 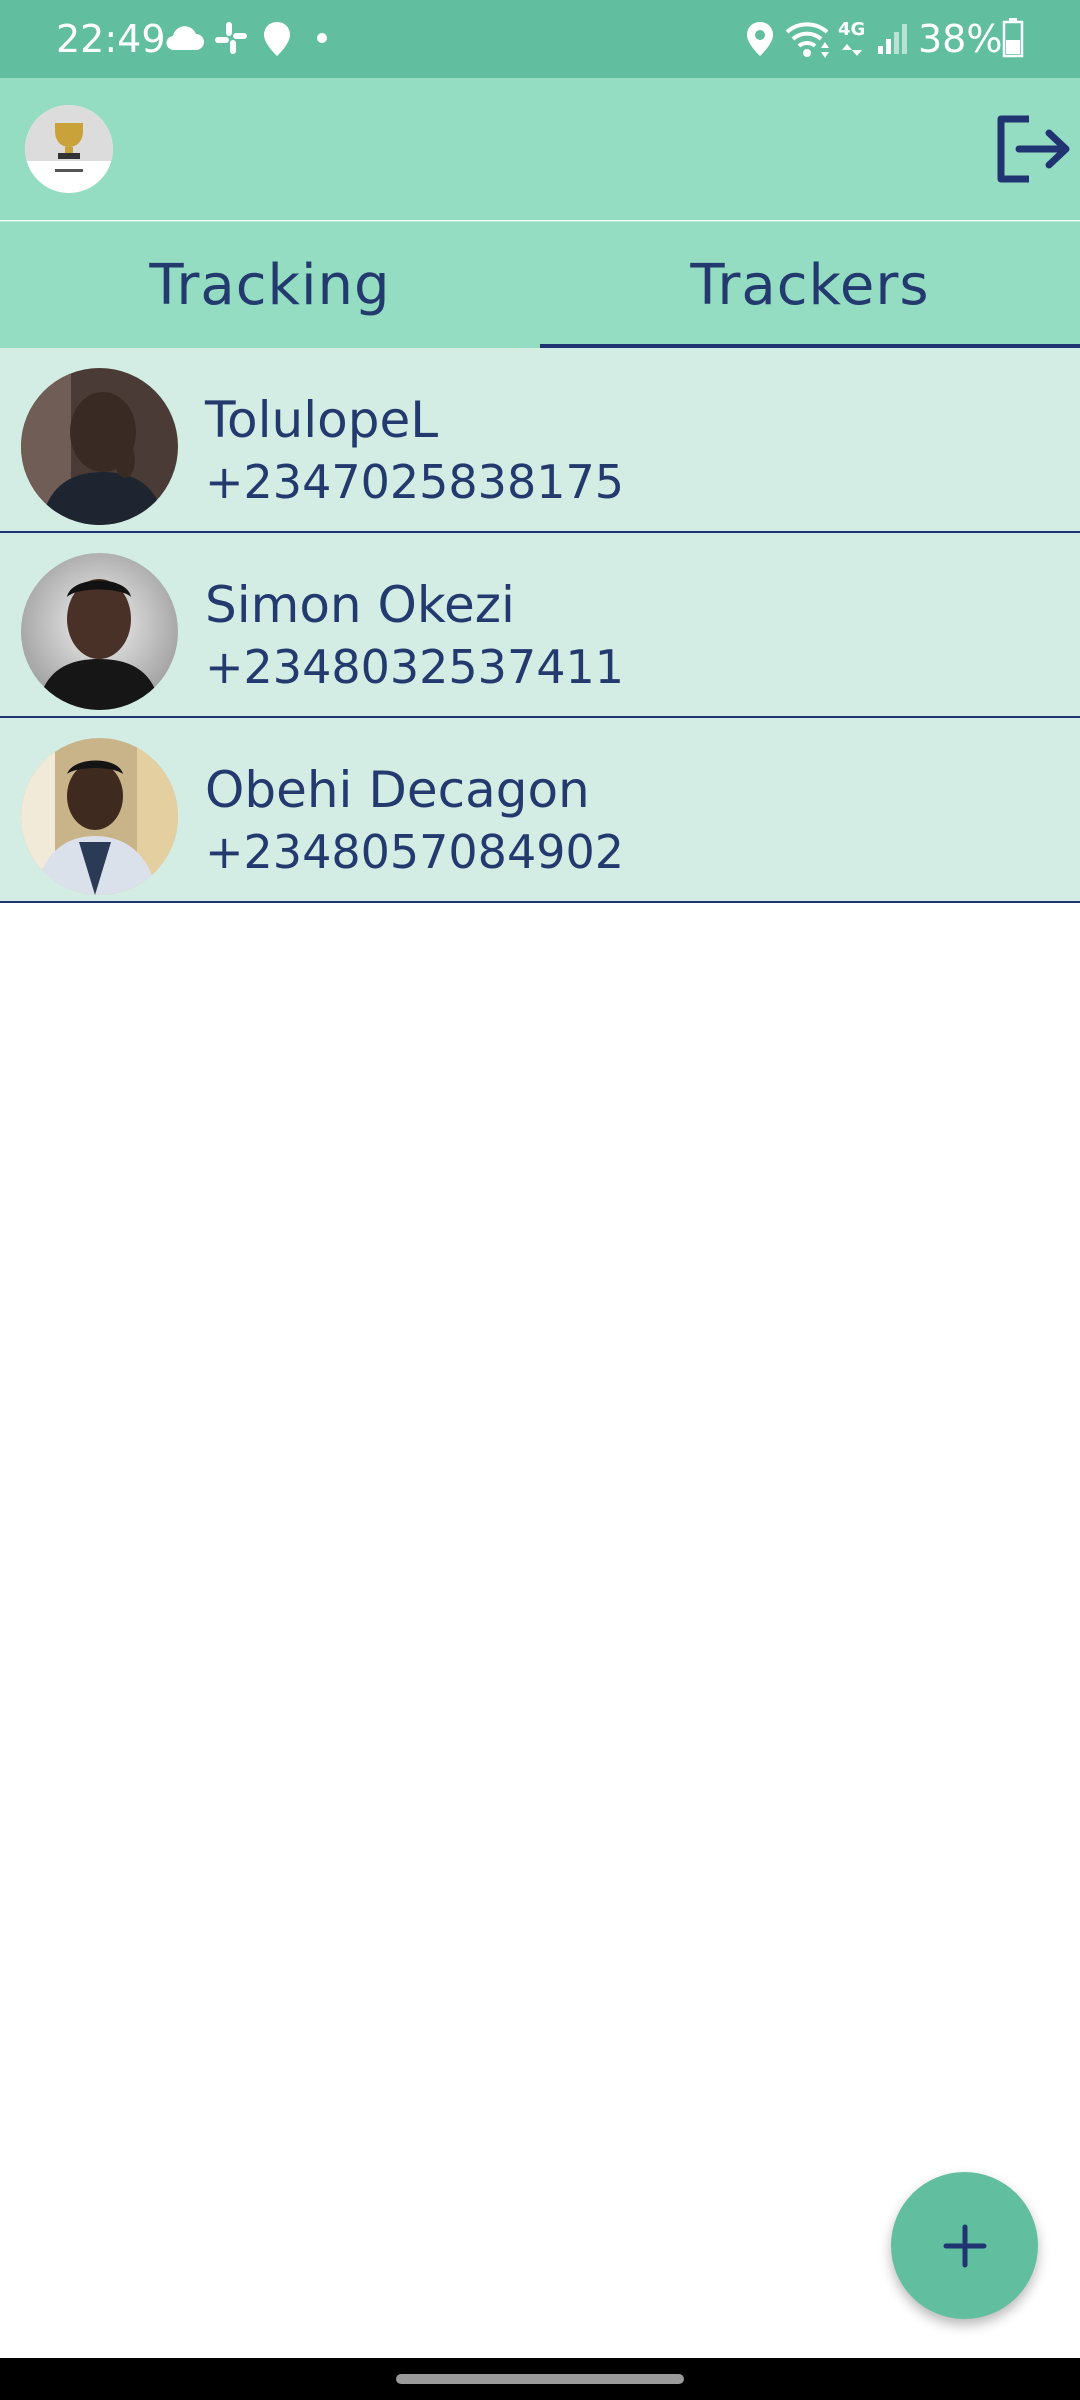 I want to click on dot-icon, so click(x=322, y=38).